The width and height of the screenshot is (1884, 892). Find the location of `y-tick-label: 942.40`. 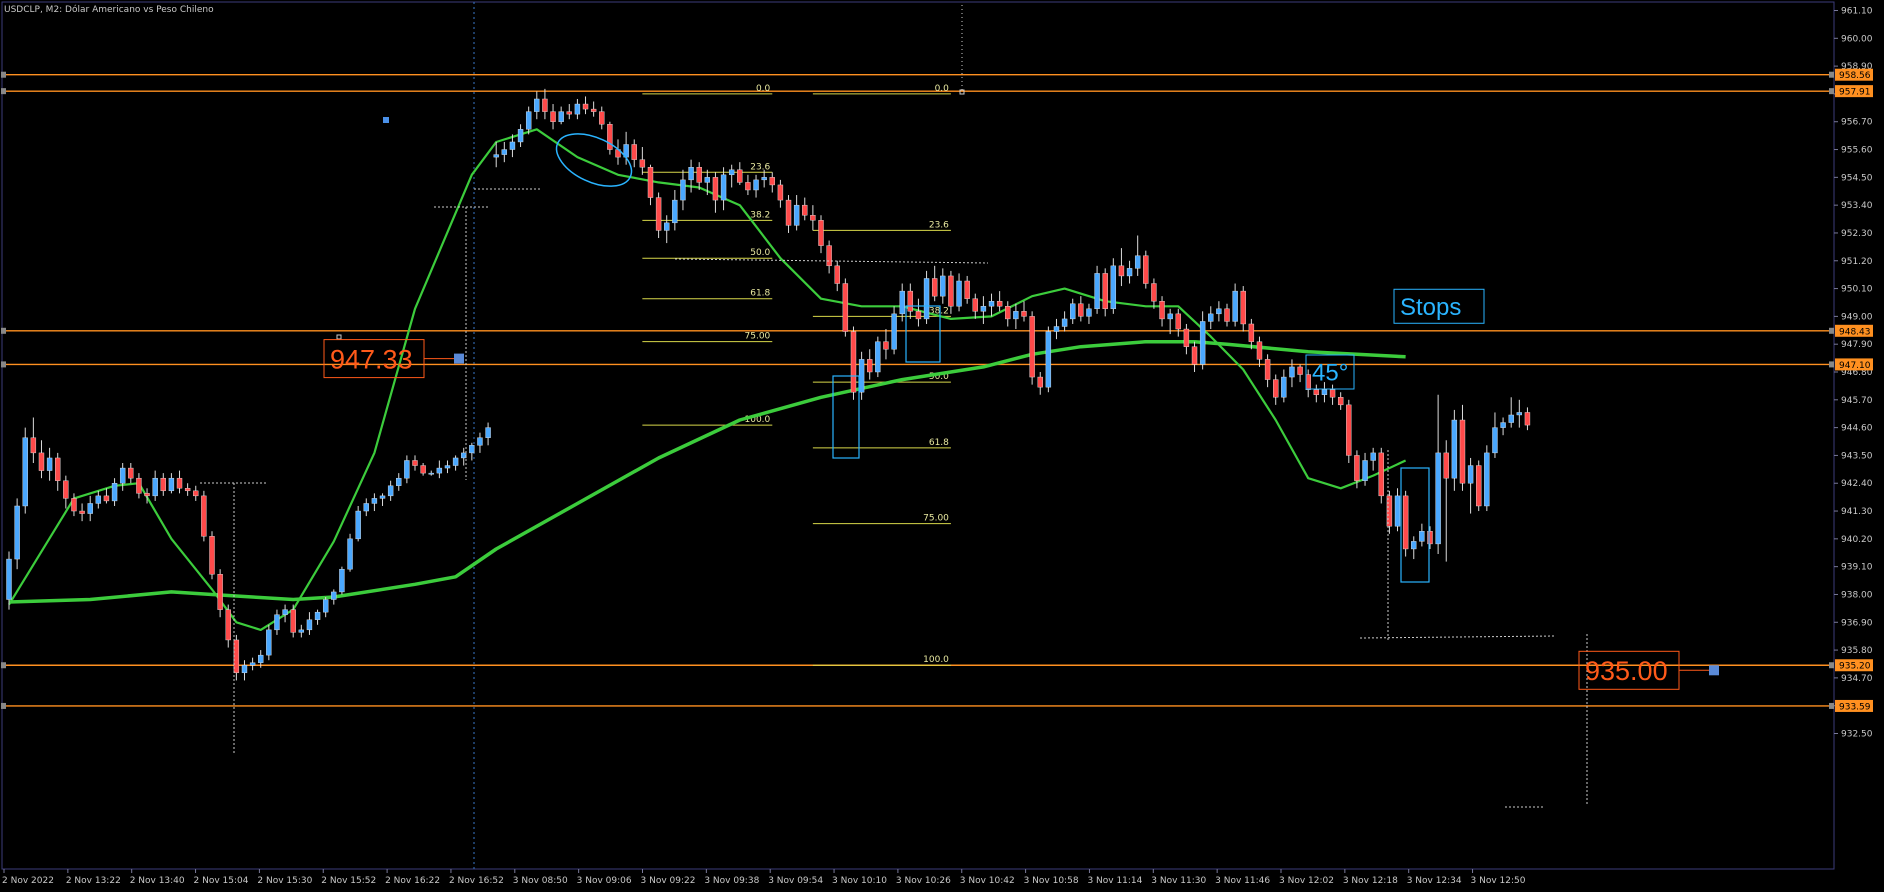

y-tick-label: 942.40 is located at coordinates (1857, 484).